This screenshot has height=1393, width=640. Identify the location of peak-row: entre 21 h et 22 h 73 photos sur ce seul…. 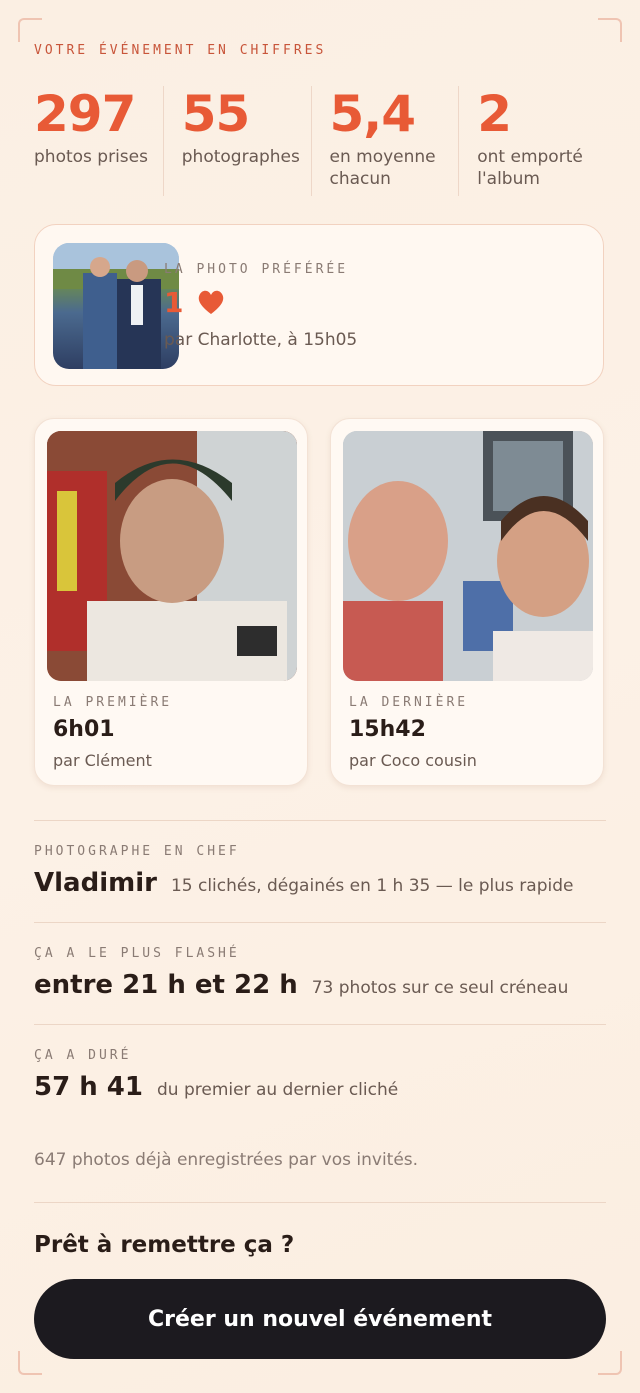
(301, 985).